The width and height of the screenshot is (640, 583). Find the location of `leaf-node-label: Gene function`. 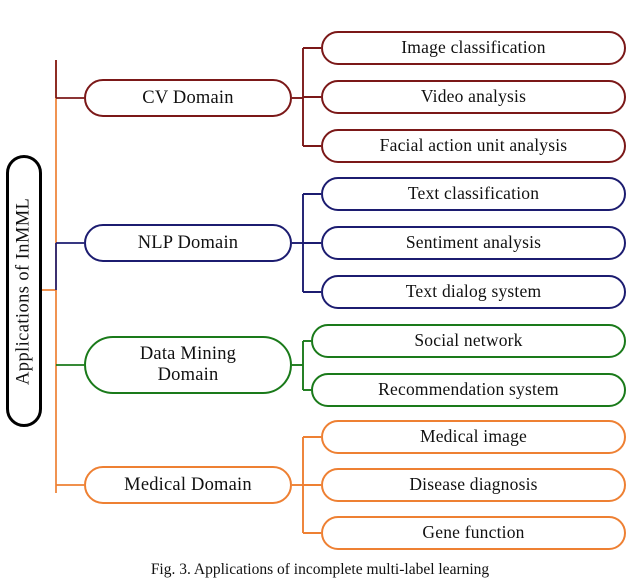

leaf-node-label: Gene function is located at coordinates (473, 532).